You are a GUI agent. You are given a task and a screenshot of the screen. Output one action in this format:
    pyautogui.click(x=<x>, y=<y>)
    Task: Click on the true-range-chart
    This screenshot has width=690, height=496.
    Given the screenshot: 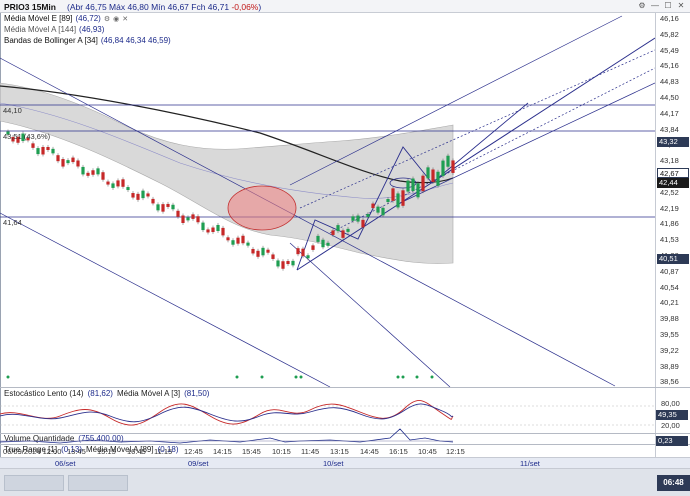 What is the action you would take?
    pyautogui.click(x=327, y=436)
    